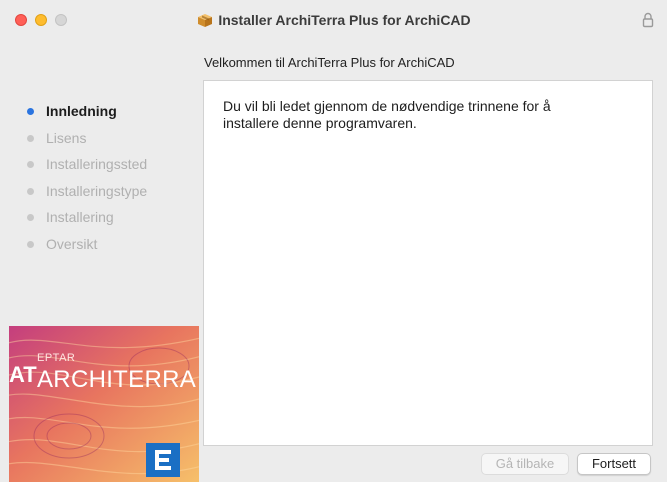 Image resolution: width=667 pixels, height=482 pixels. Describe the element at coordinates (97, 190) in the screenshot. I see `step-label: Installeringstype` at that location.